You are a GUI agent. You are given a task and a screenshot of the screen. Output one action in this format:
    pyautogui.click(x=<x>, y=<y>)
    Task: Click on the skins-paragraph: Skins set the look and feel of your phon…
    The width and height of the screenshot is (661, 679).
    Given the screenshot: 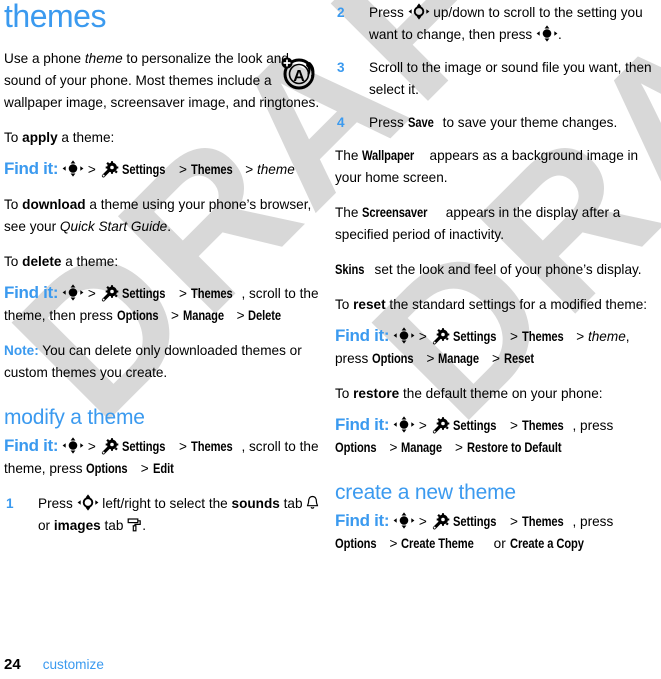 What is the action you would take?
    pyautogui.click(x=494, y=270)
    